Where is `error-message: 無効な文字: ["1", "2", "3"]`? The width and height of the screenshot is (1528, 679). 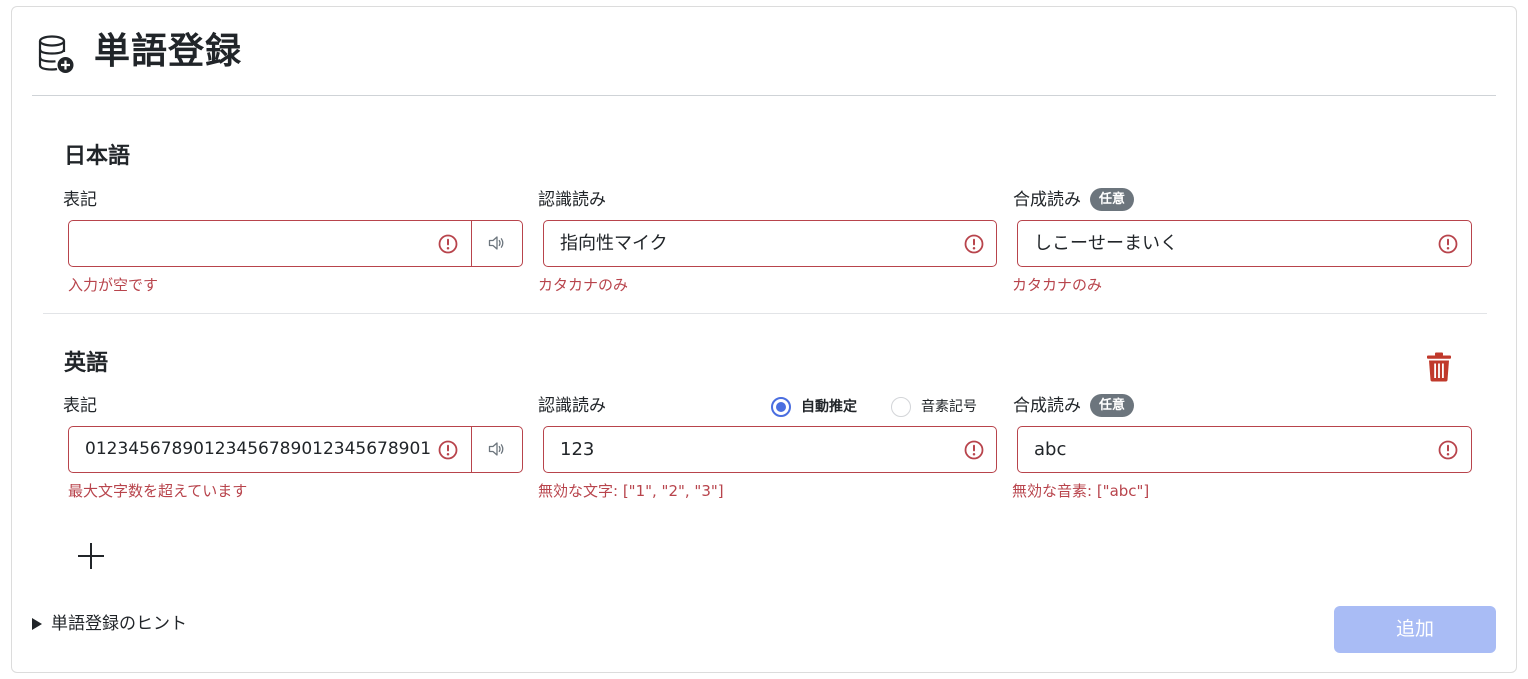
error-message: 無効な文字: ["1", "2", "3"] is located at coordinates (631, 491).